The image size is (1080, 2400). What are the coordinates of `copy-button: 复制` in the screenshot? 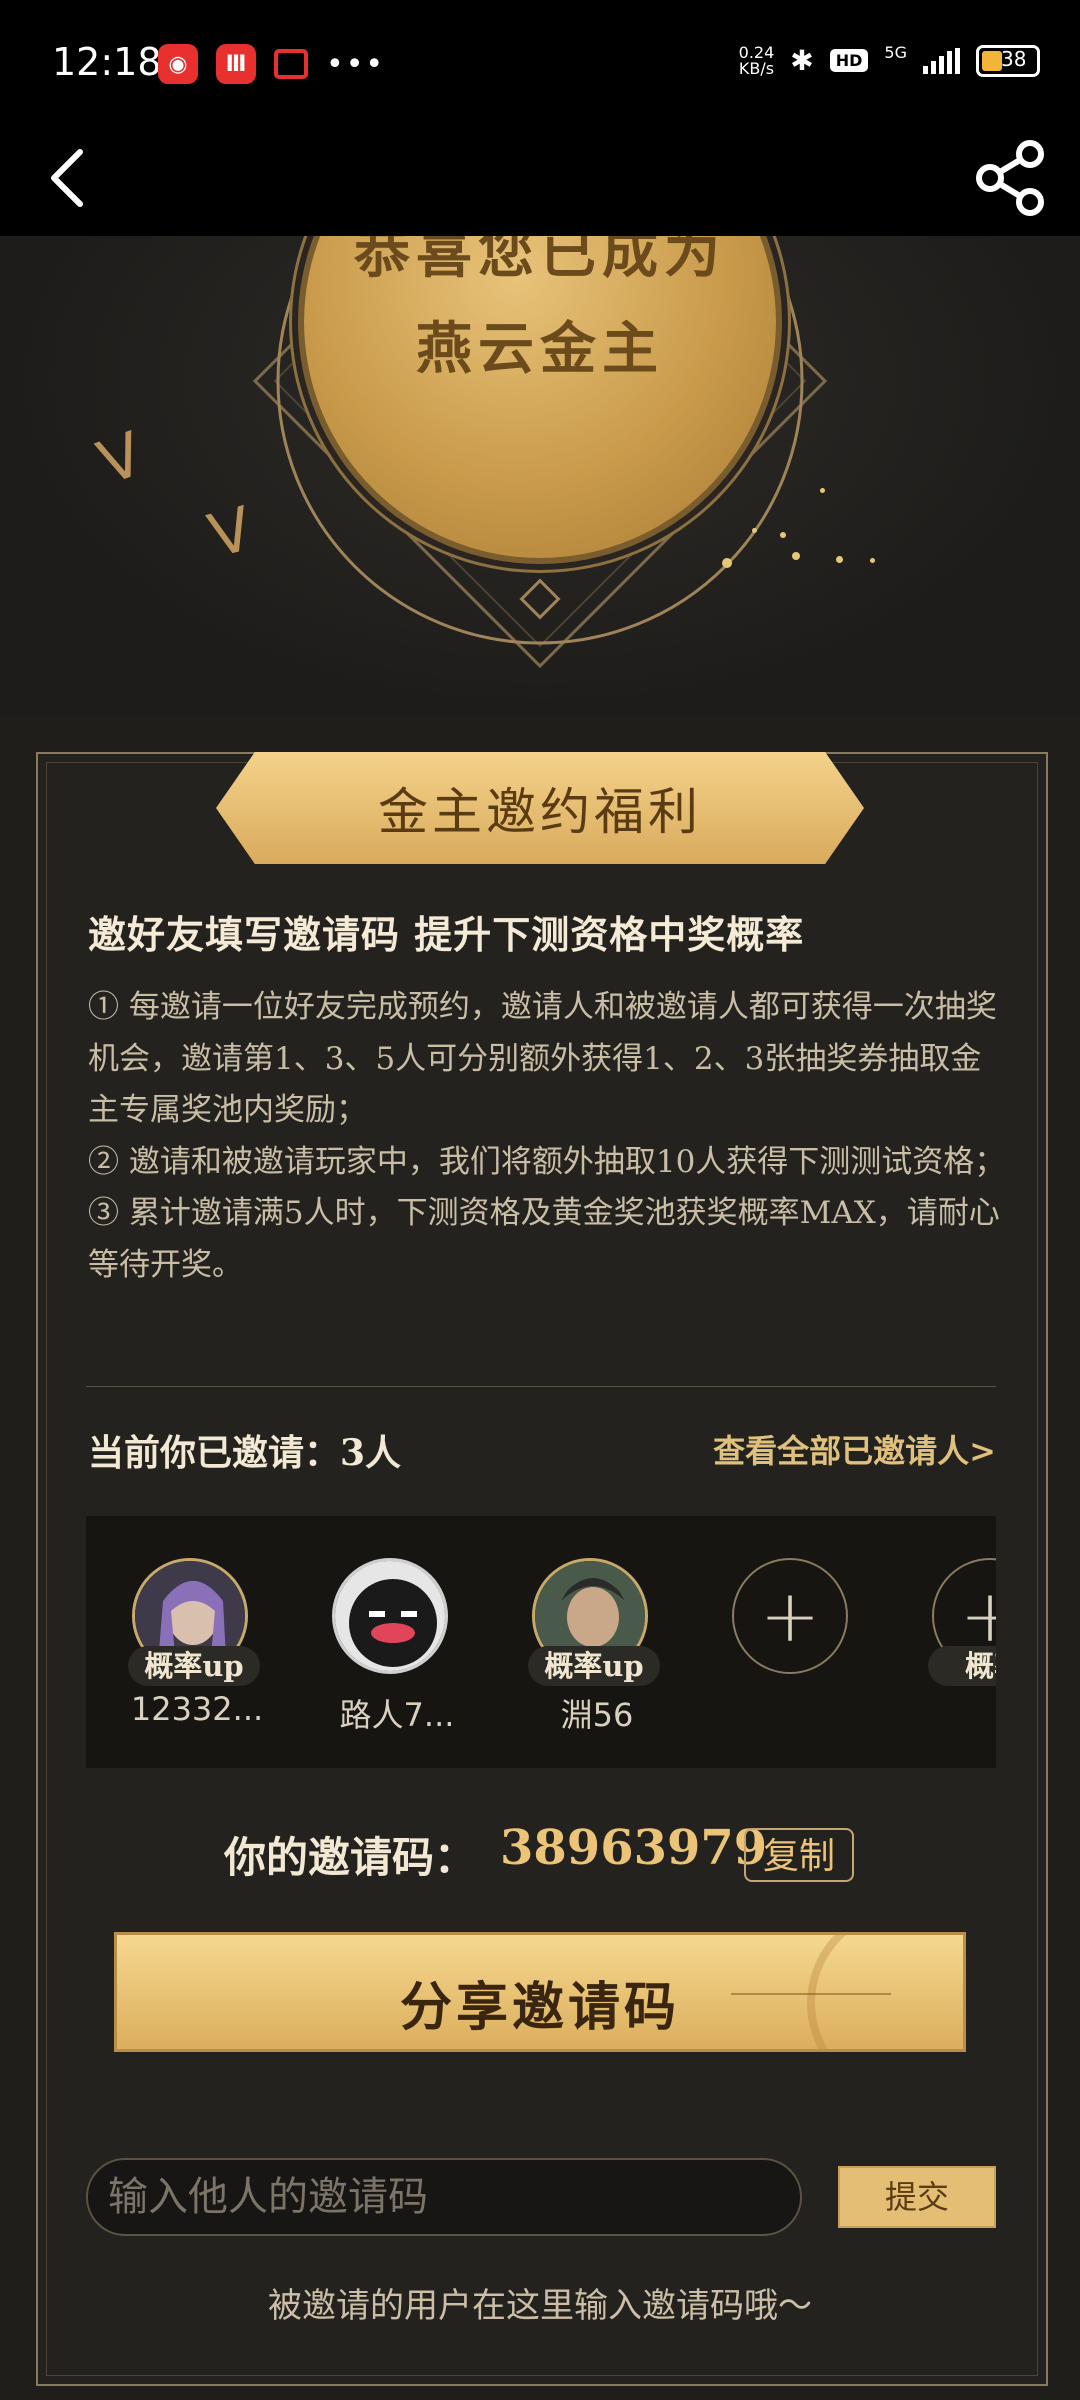 It's located at (799, 1855).